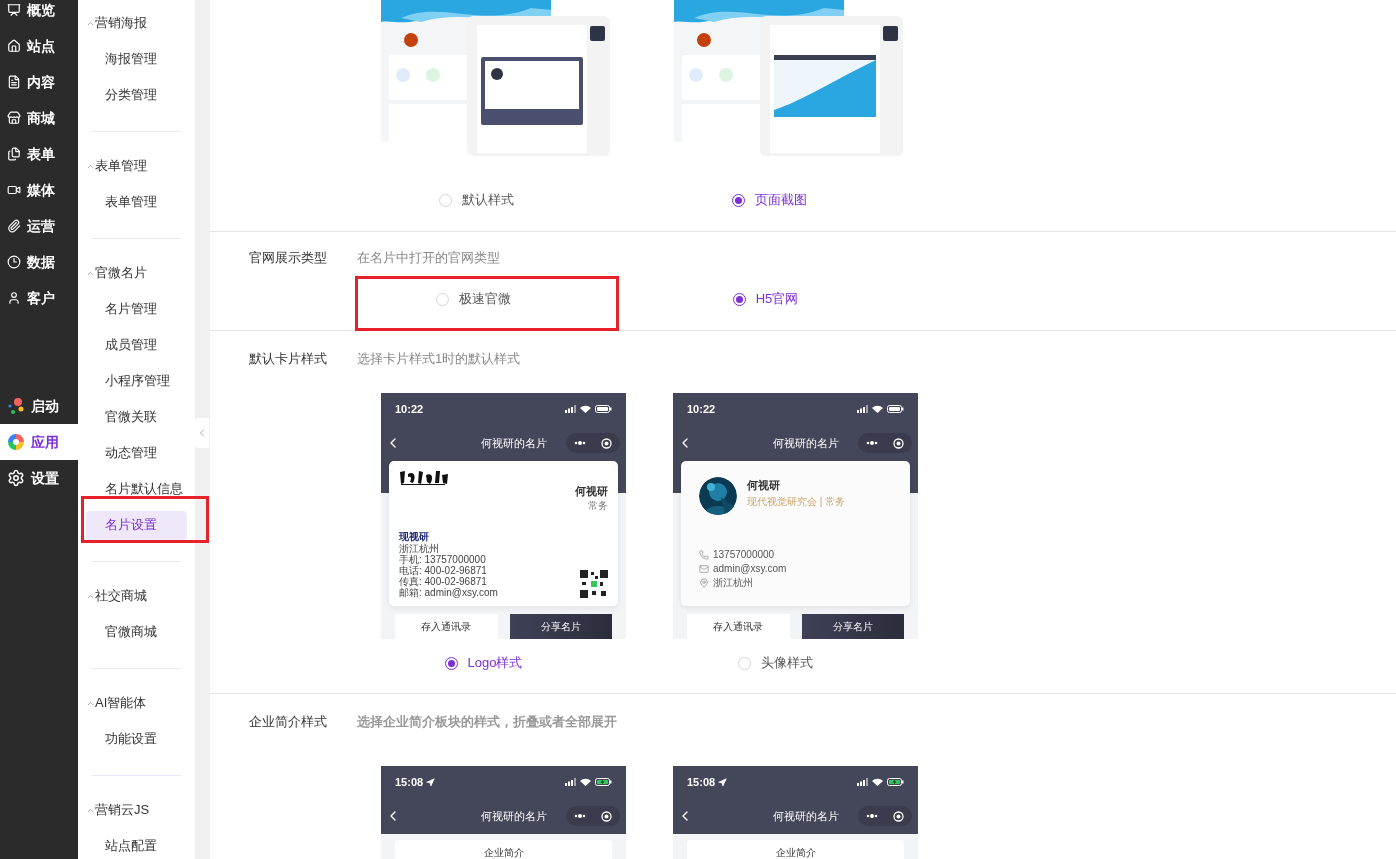 This screenshot has width=1396, height=859. I want to click on contact-line: admin@xsy.com, so click(750, 569).